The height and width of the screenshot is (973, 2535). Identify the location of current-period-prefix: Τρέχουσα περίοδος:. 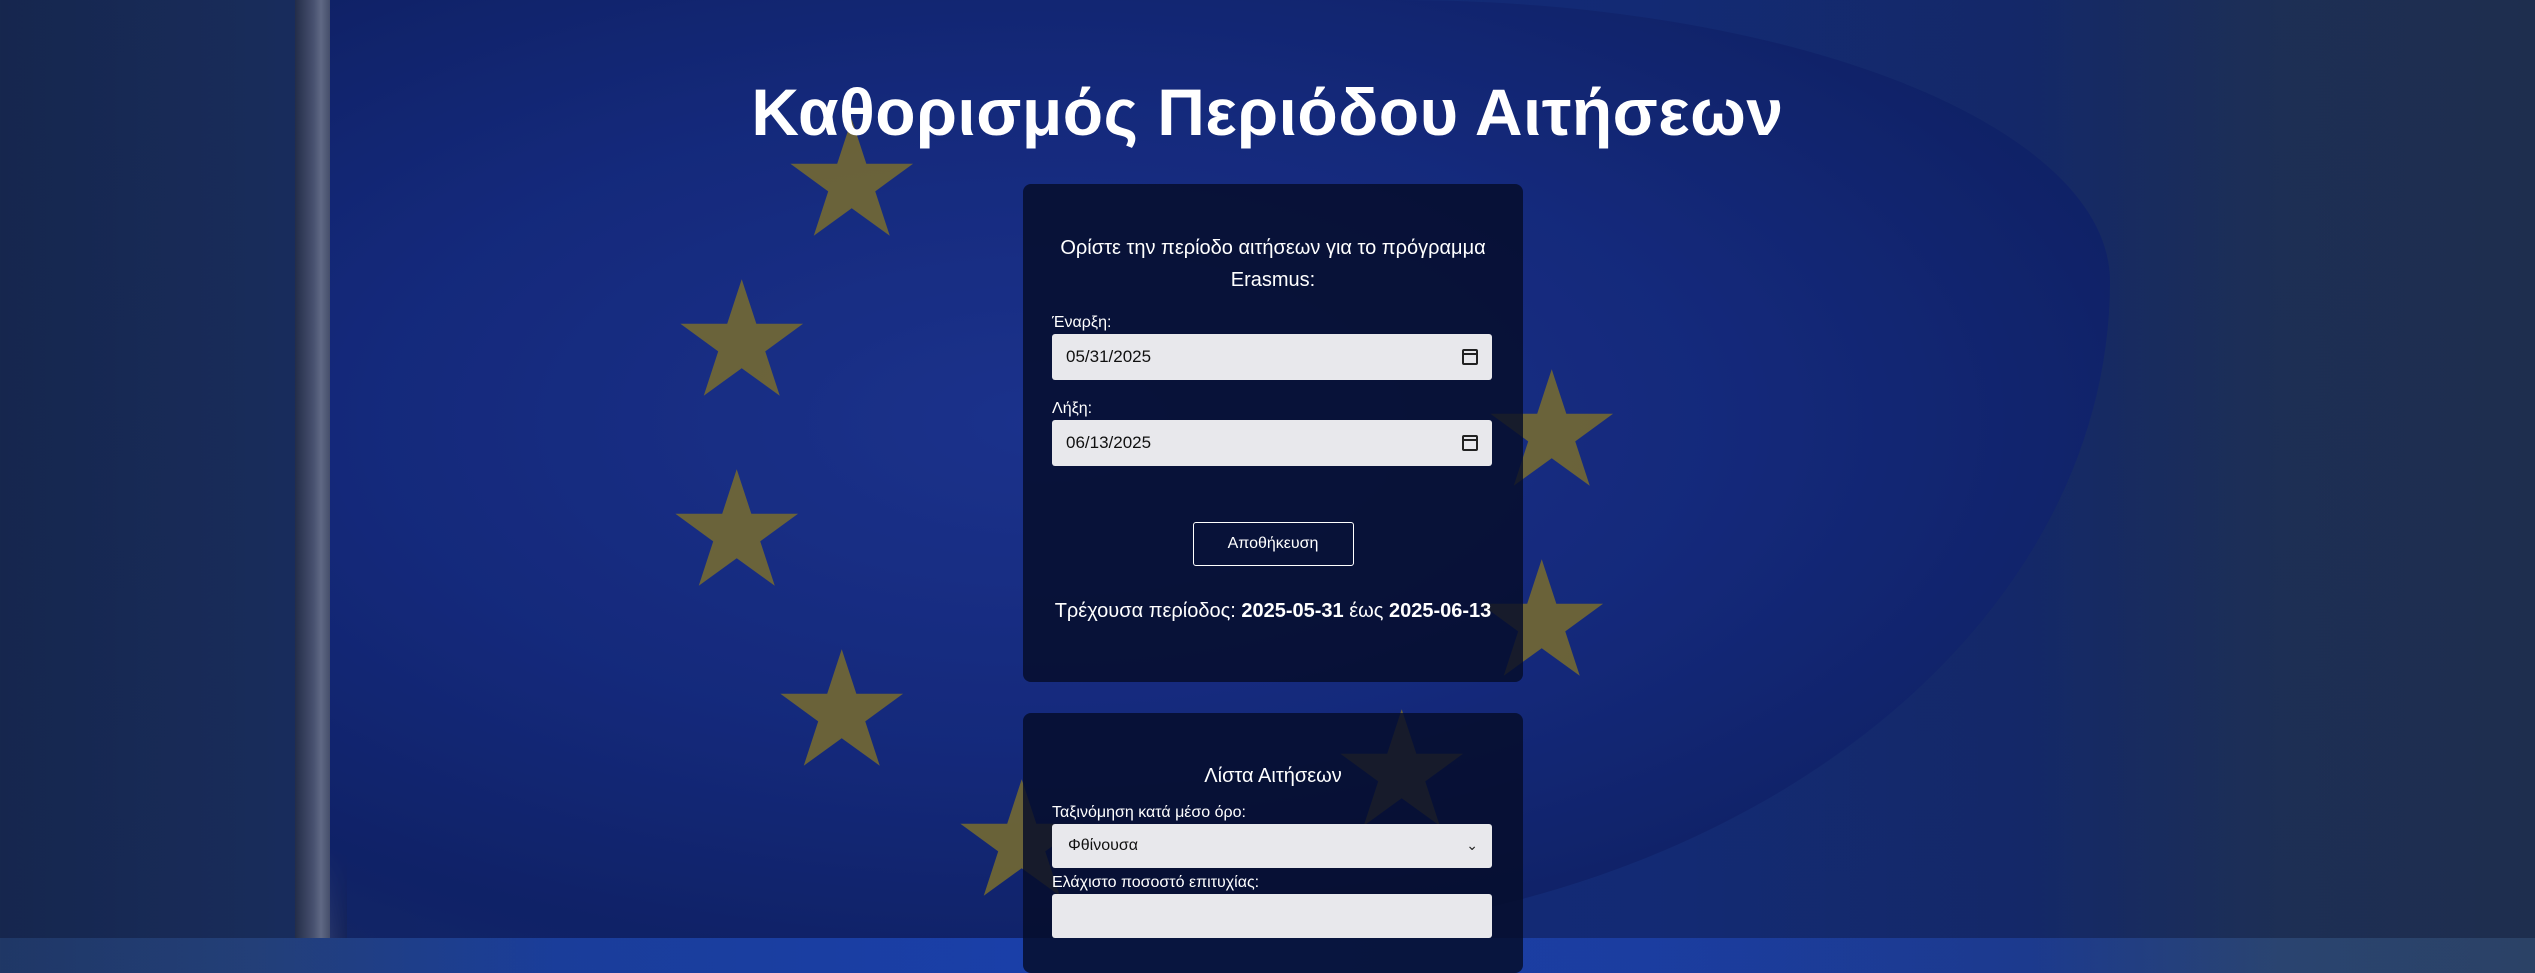
(1145, 611).